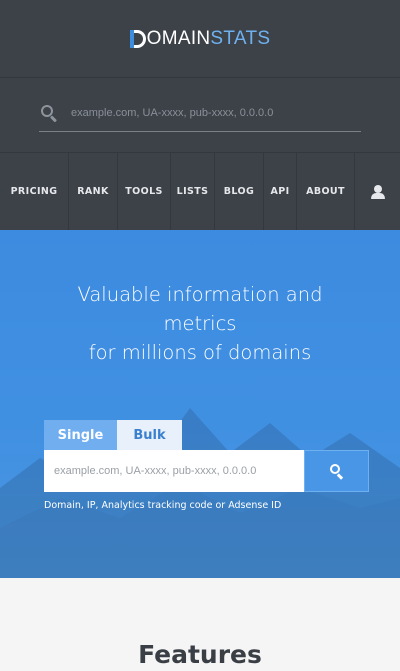  What do you see at coordinates (200, 352) in the screenshot?
I see `hero-title-line-3: for millions of domains` at bounding box center [200, 352].